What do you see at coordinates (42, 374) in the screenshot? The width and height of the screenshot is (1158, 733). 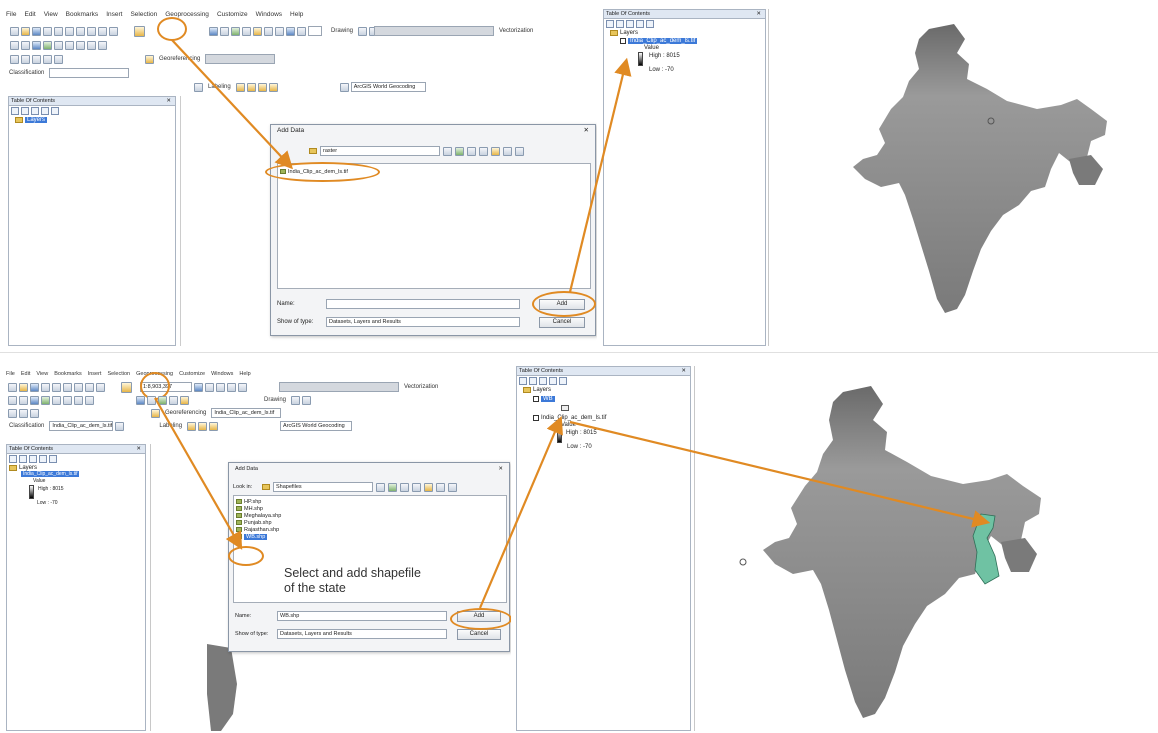 I see `menu-view: View` at bounding box center [42, 374].